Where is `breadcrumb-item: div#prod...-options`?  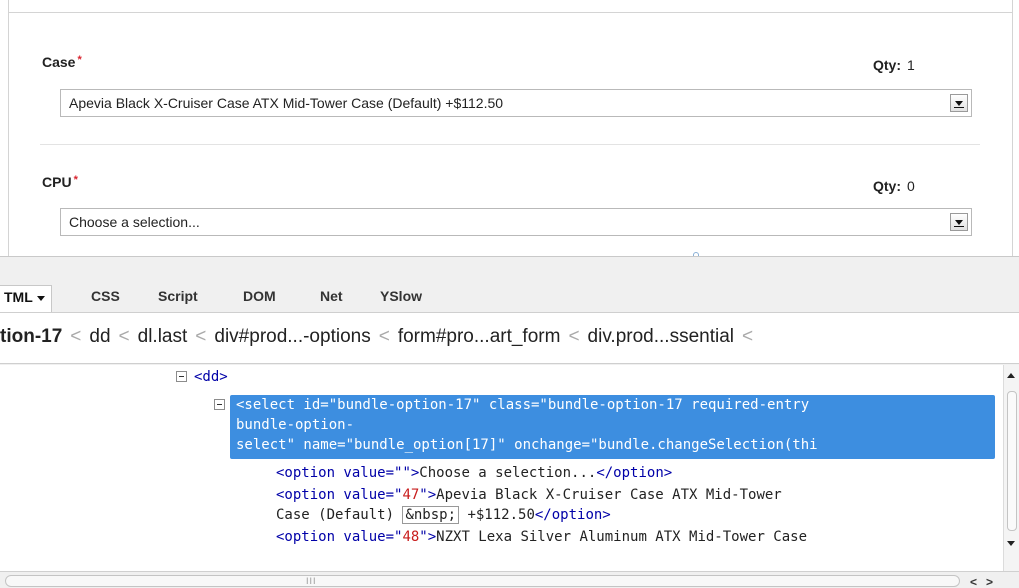
breadcrumb-item: div#prod...-options is located at coordinates (292, 337).